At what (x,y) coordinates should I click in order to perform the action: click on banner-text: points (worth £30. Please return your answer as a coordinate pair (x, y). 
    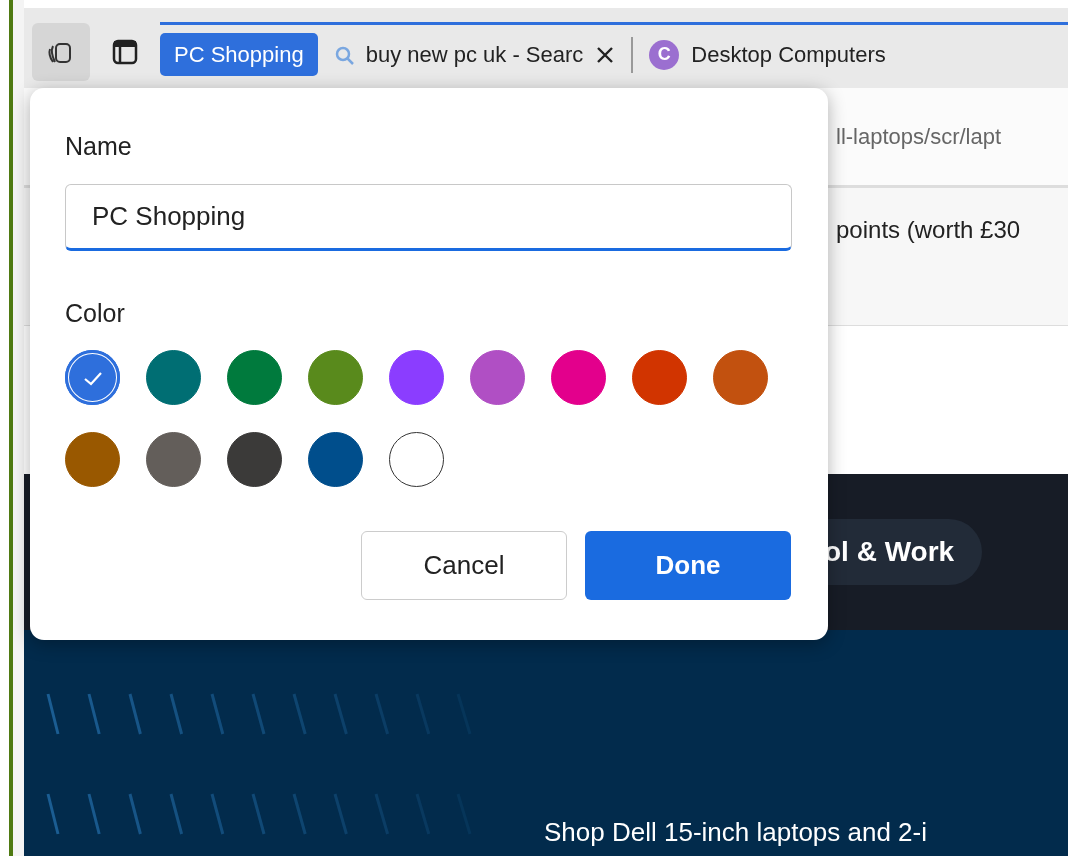
    Looking at the image, I should click on (928, 229).